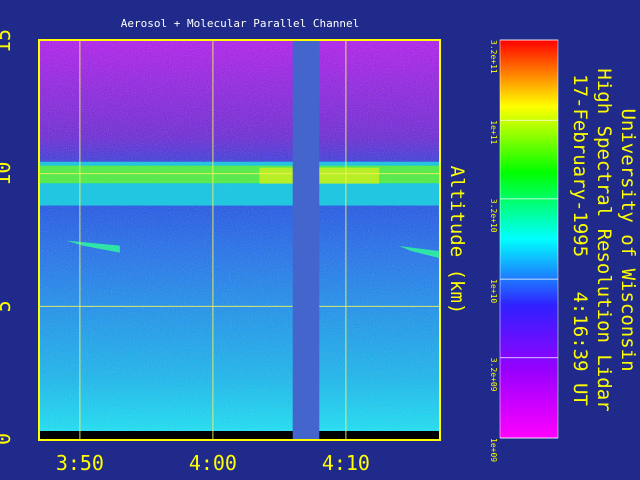  What do you see at coordinates (580, 240) in the screenshot?
I see `timestamp-label: 17-February-1995 4:16:39 UT` at bounding box center [580, 240].